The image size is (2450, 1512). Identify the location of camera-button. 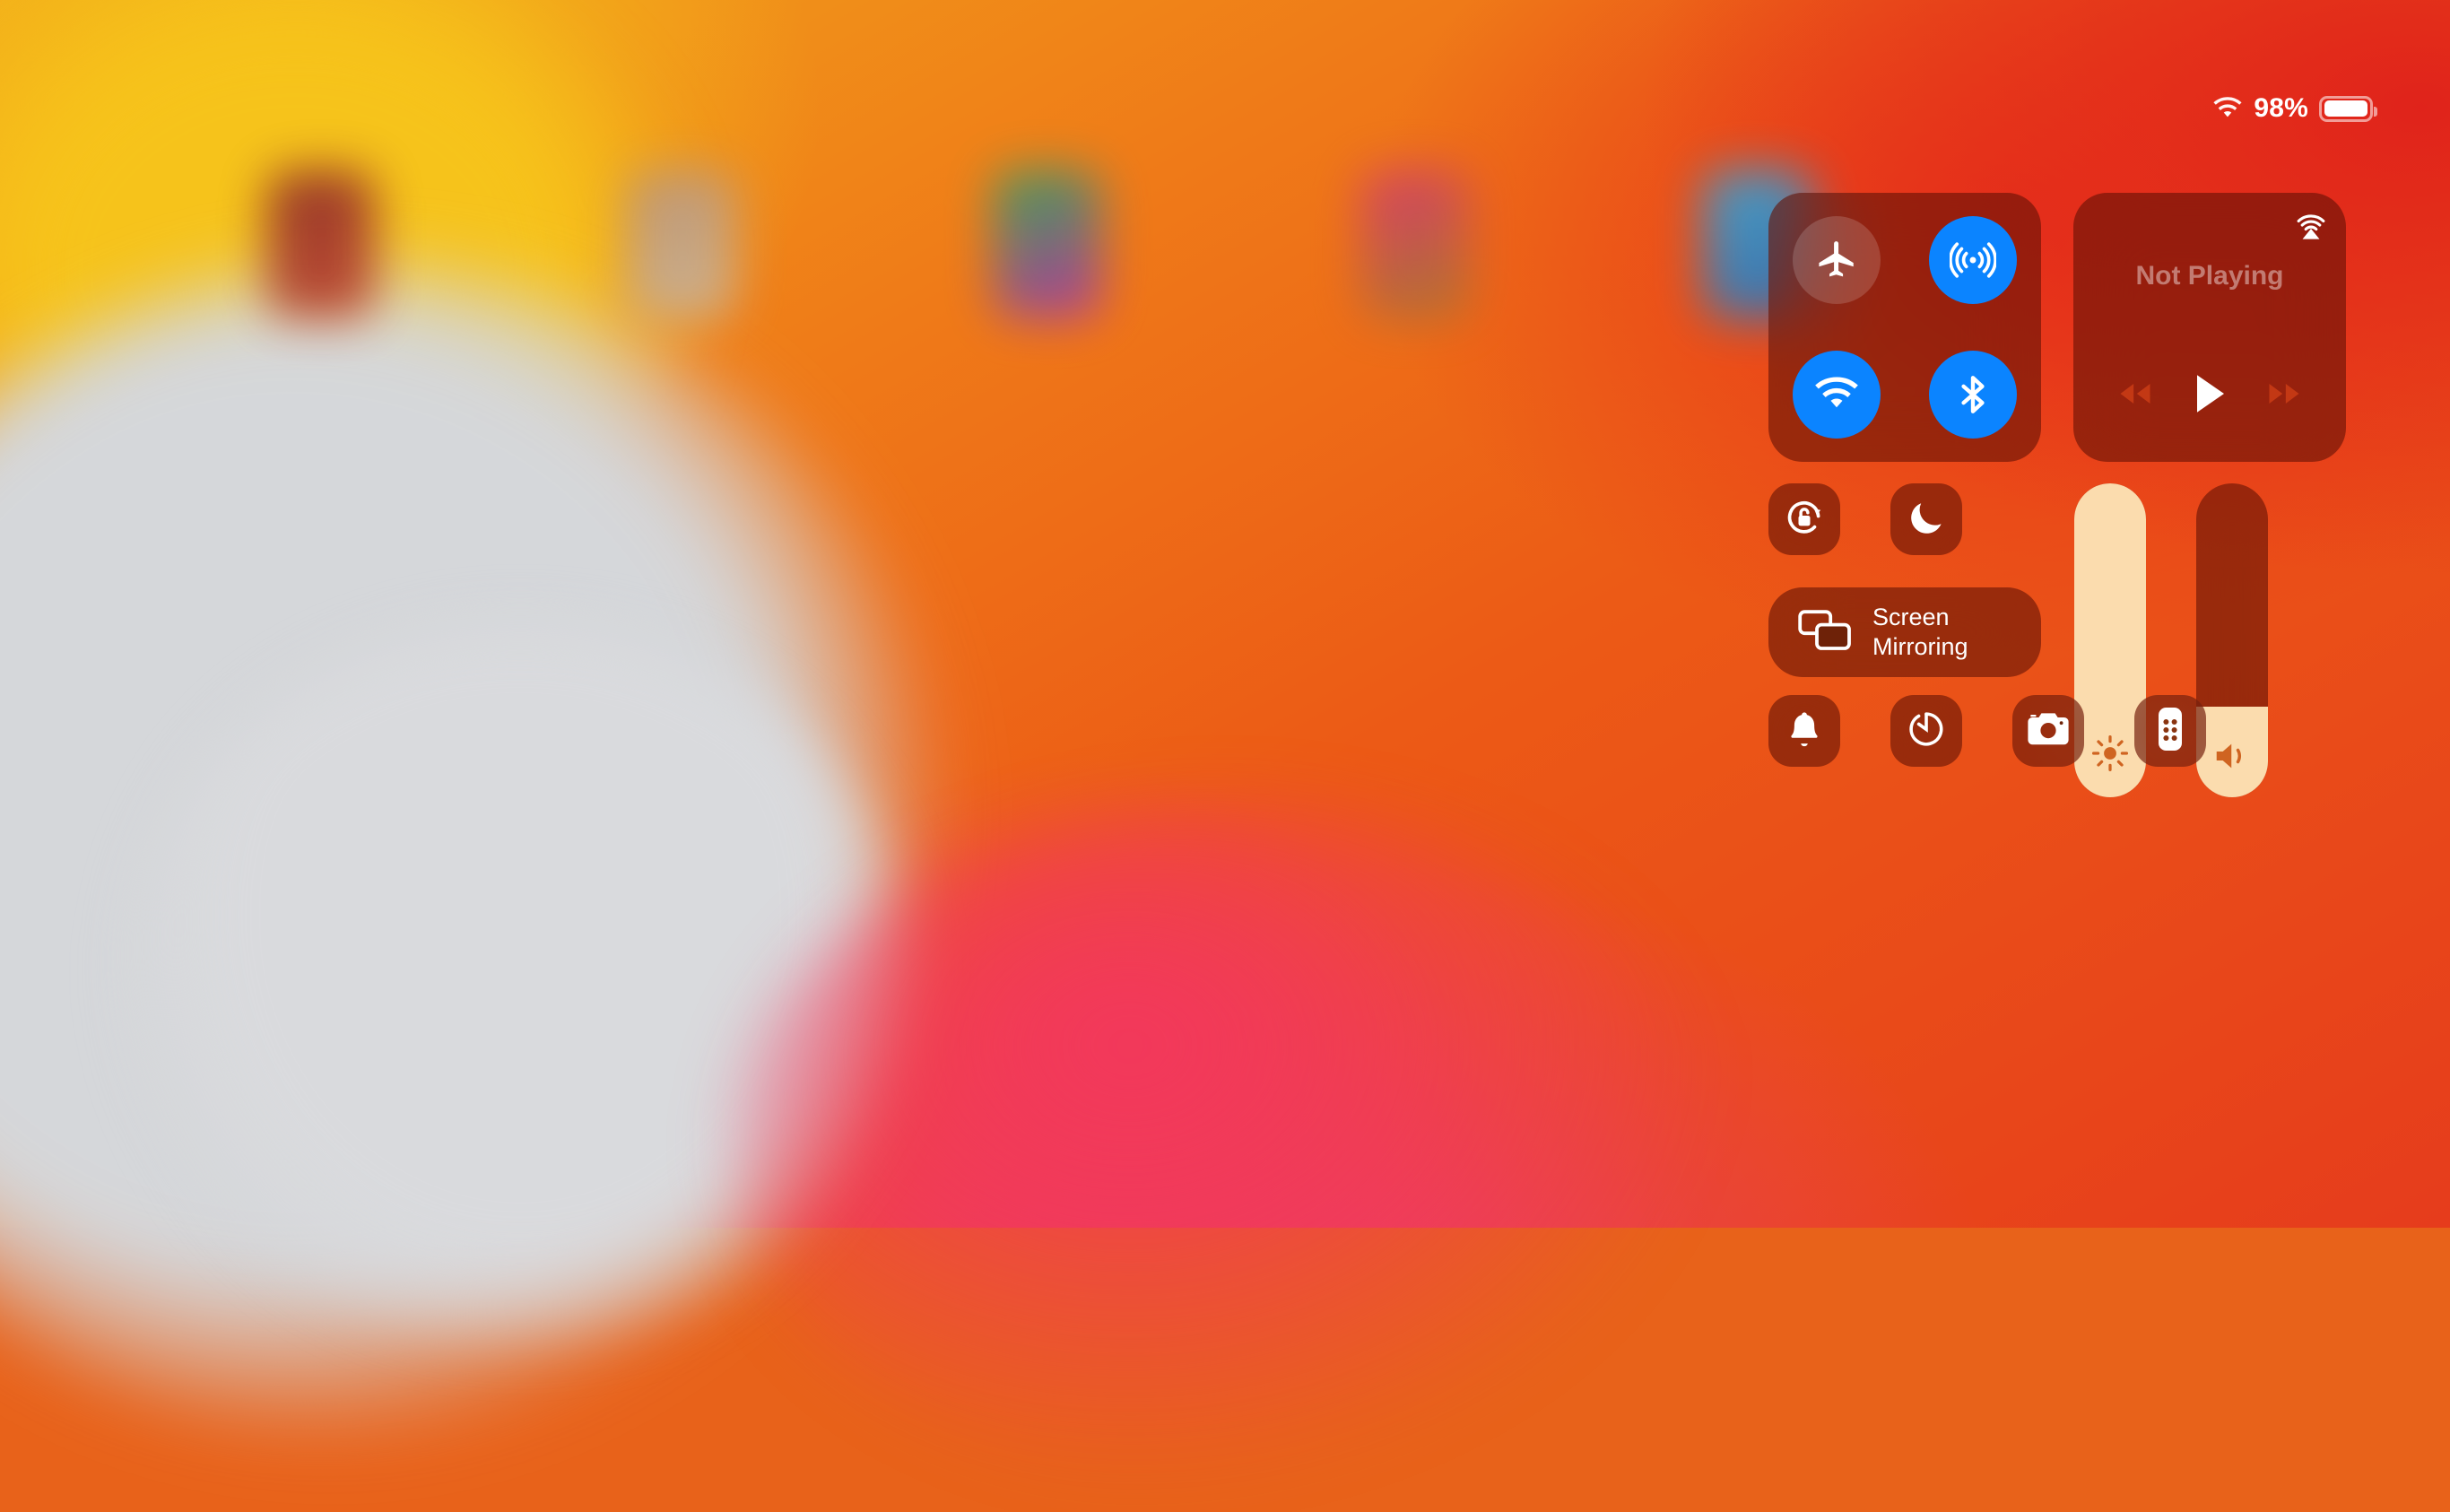
(2048, 731).